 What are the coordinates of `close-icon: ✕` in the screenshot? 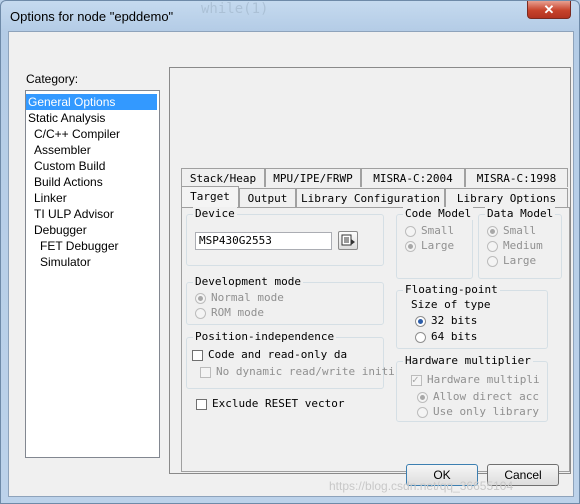 It's located at (549, 9).